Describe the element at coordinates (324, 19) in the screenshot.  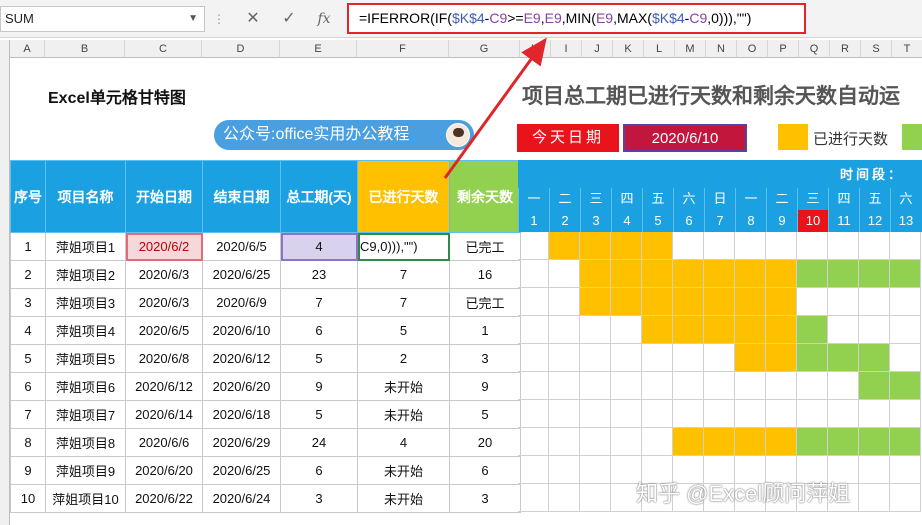
I see `insert-function-icon: fx` at that location.